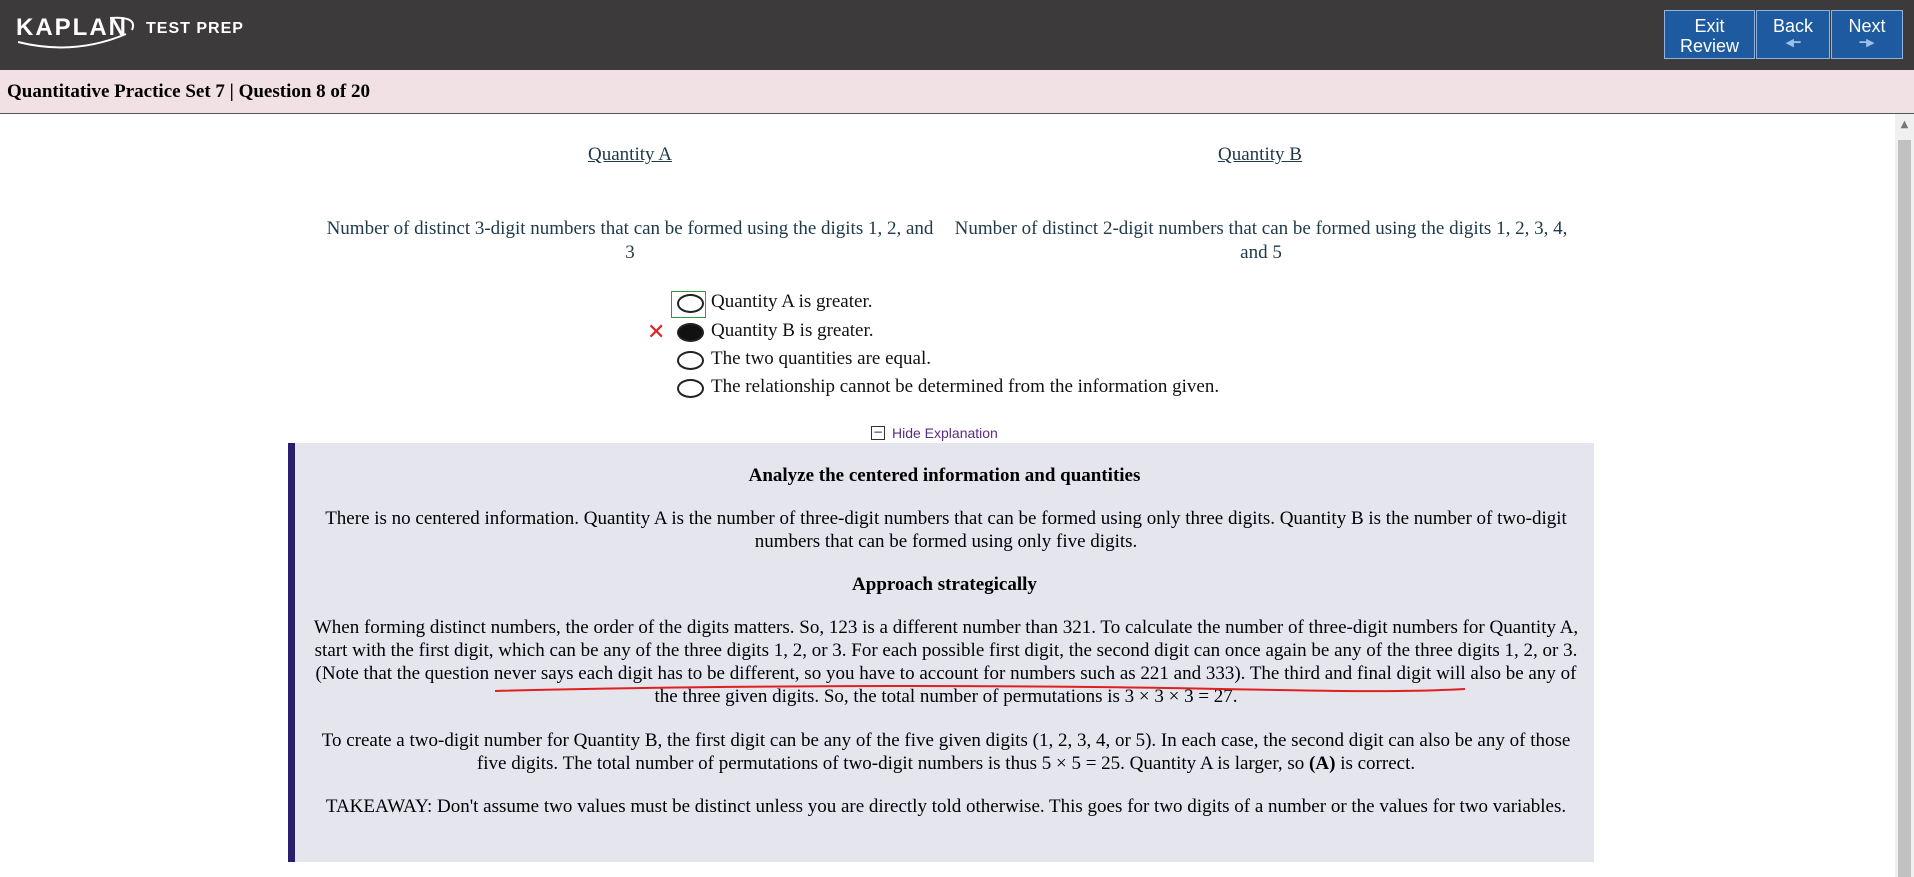 The image size is (1914, 877). Describe the element at coordinates (1867, 26) in the screenshot. I see `next-label: Next` at that location.